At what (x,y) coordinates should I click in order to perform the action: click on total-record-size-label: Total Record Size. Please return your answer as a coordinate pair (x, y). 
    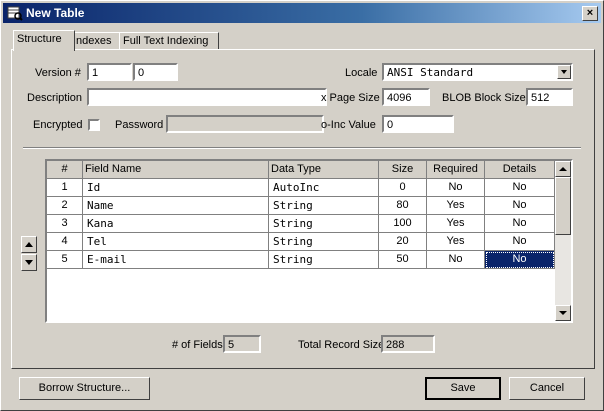
    Looking at the image, I should click on (341, 345).